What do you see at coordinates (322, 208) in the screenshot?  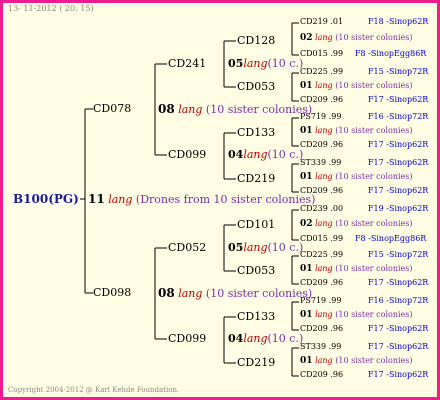 I see `gen4-node: CD239 .00` at bounding box center [322, 208].